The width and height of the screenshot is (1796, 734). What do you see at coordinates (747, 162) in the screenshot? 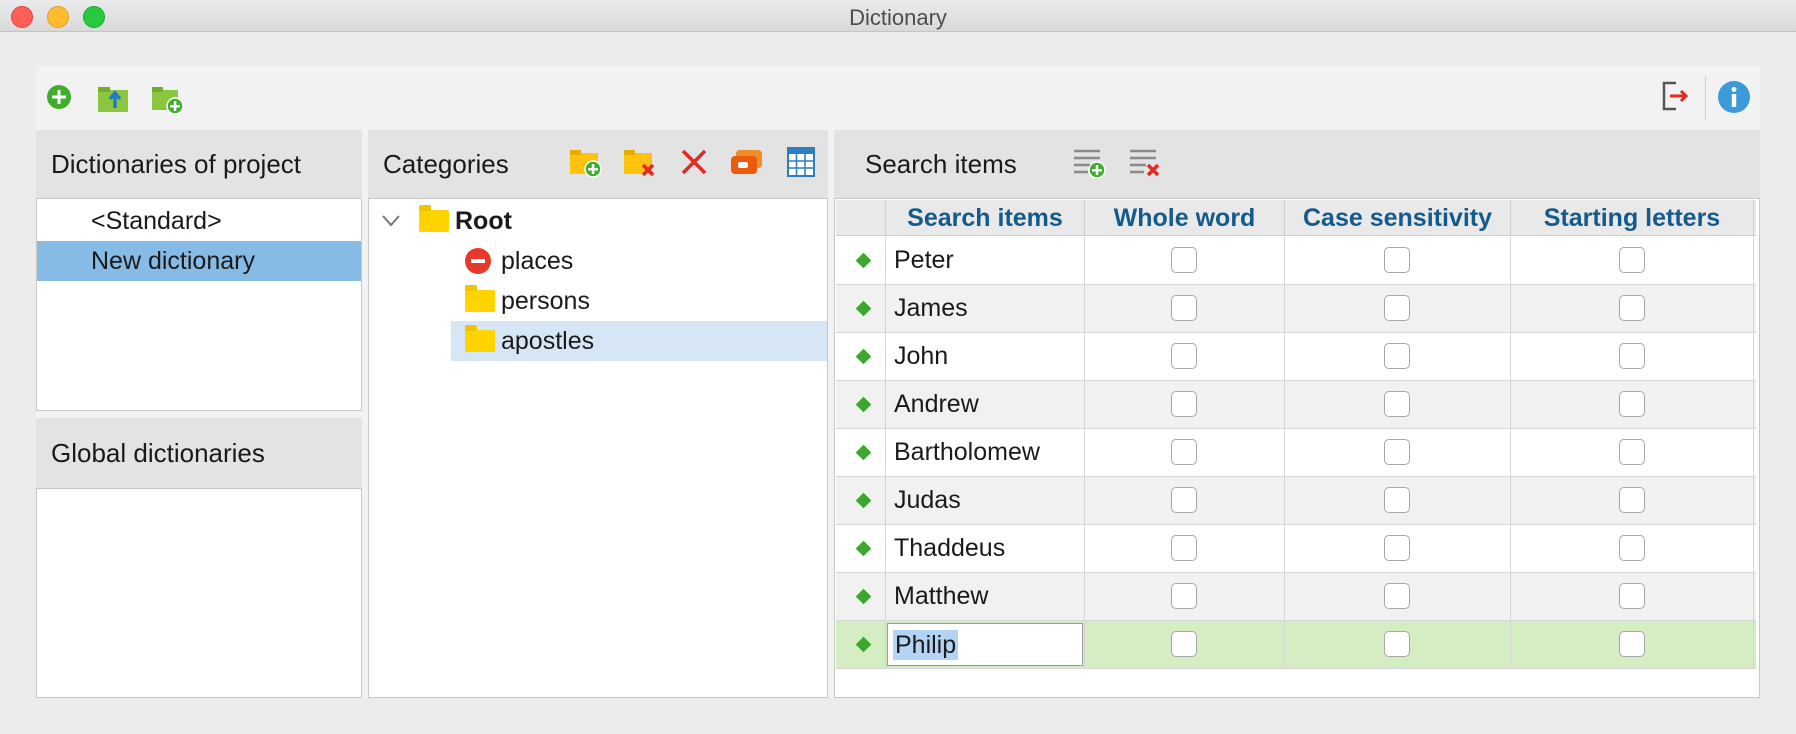
I see `tag-category-icon` at bounding box center [747, 162].